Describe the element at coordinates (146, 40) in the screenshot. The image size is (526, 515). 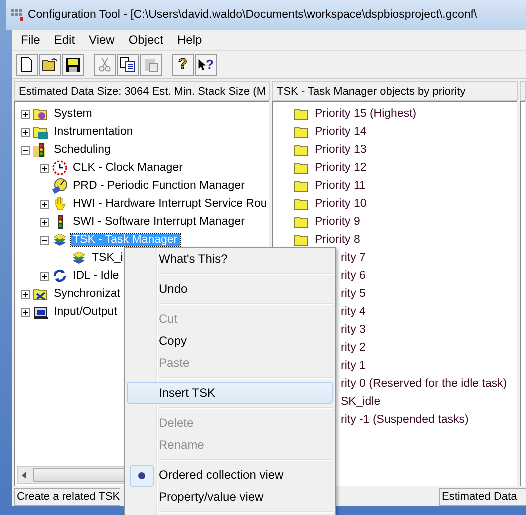
I see `menu-item: Object` at that location.